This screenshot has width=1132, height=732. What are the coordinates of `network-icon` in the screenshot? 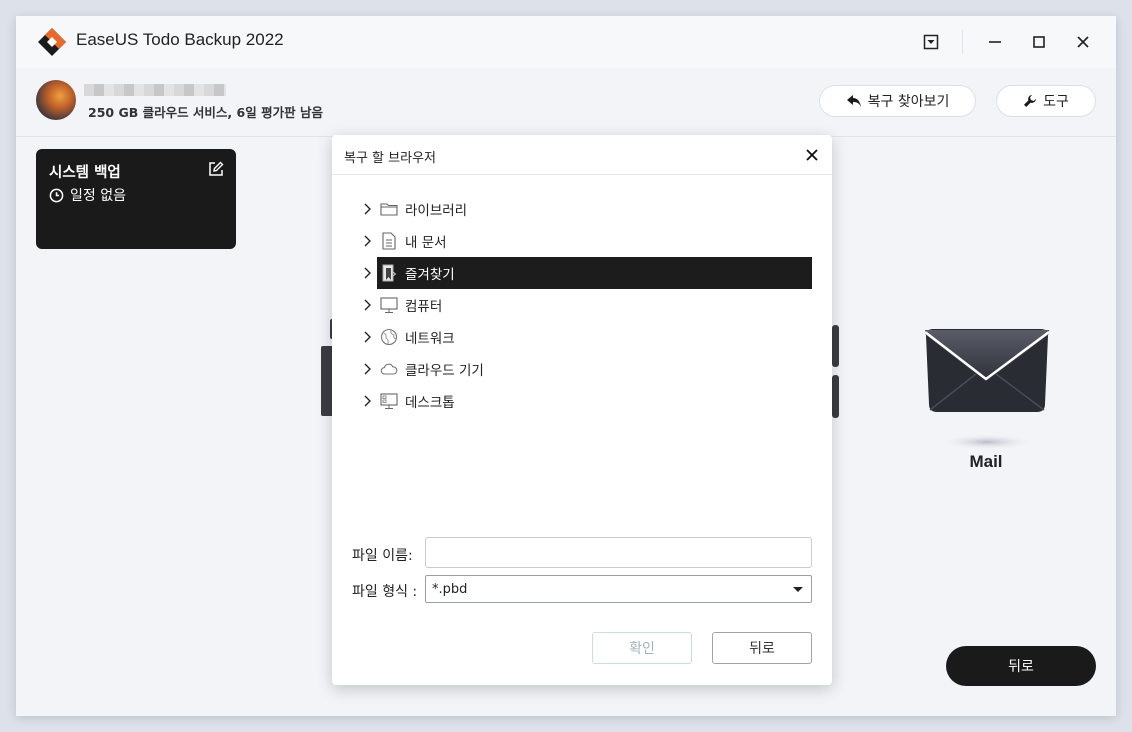 It's located at (389, 337).